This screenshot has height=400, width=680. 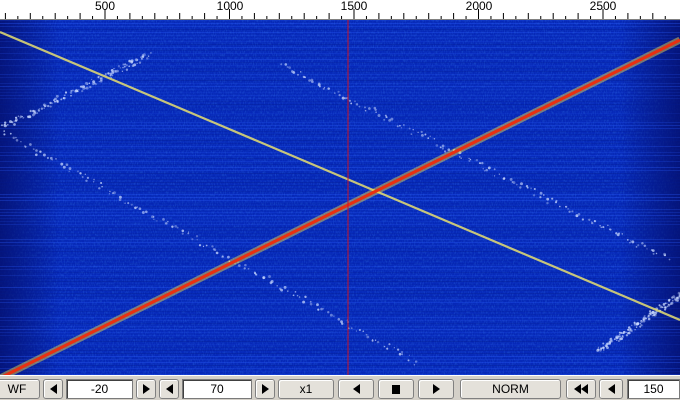 I want to click on ref-level-field: -20, so click(x=99, y=389).